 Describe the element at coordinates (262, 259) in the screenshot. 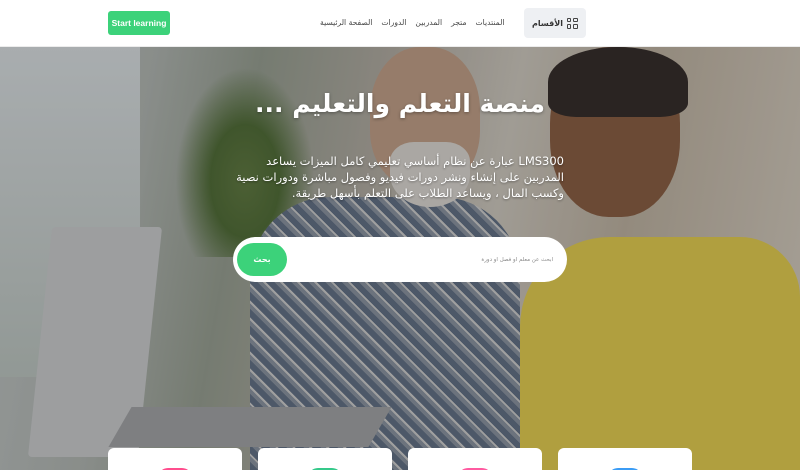

I see `search-button: بحث` at that location.